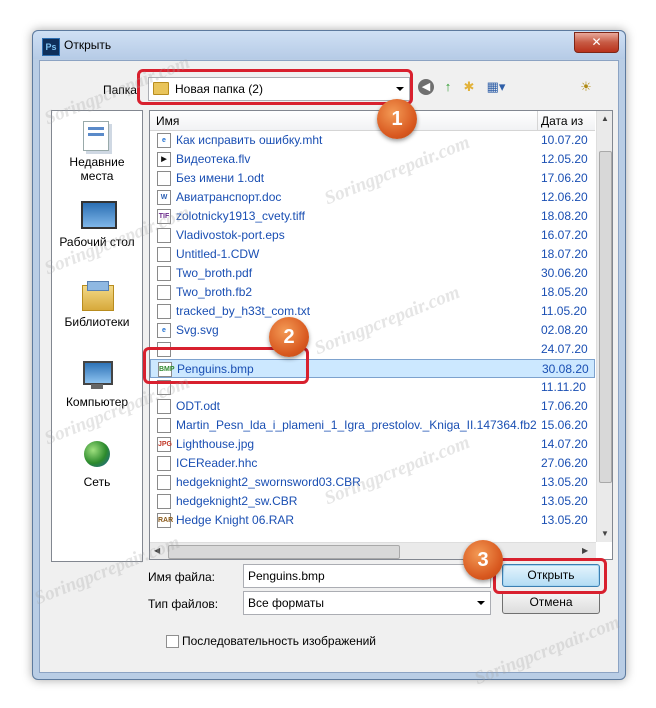 The height and width of the screenshot is (708, 656). I want to click on file-name: hedgeknight2_swornsword03.CBR, so click(268, 482).